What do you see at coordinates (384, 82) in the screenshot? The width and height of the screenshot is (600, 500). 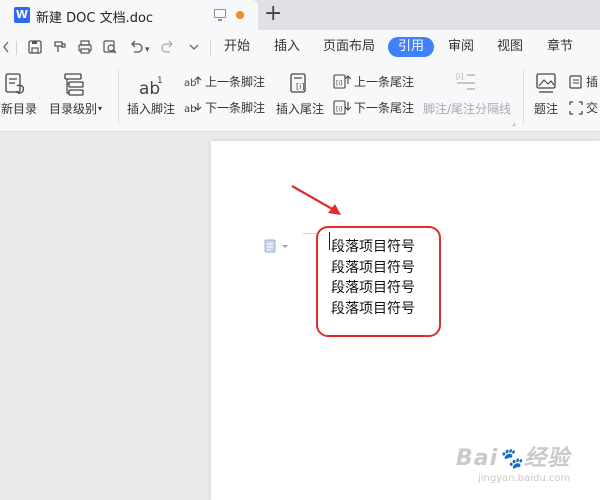 I see `prev-endnote-button: 上一条尾注` at bounding box center [384, 82].